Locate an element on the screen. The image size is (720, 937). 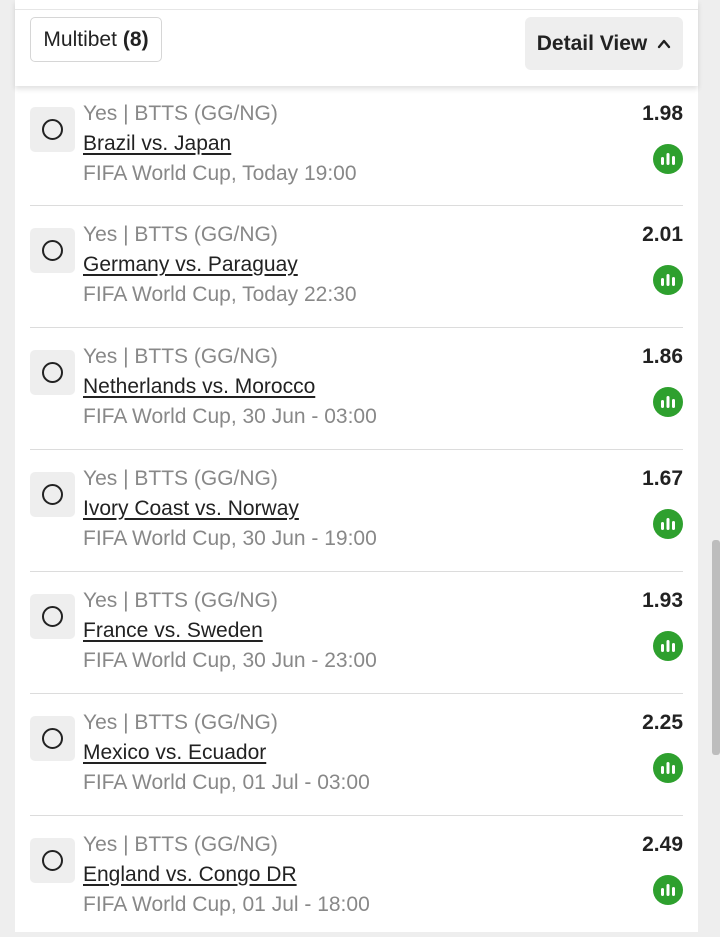
event-info: FIFA World Cup, 01 Jul - 03:00 is located at coordinates (226, 782).